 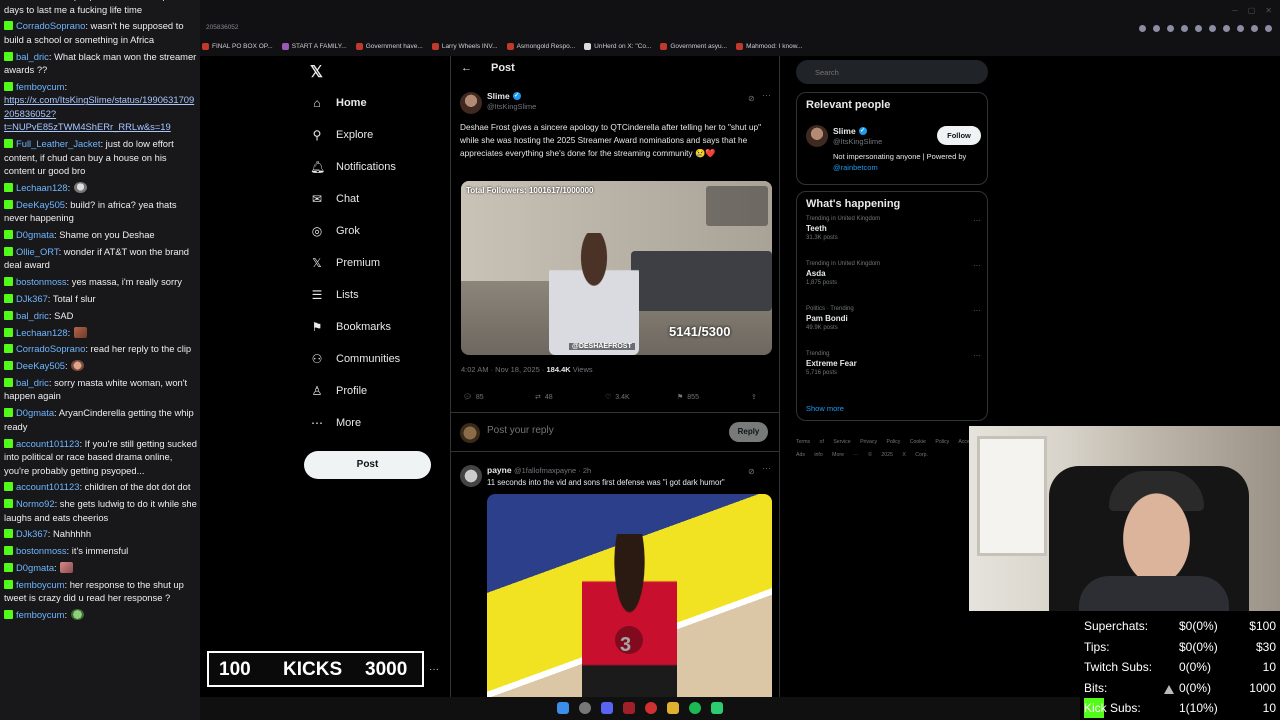 I want to click on x-logo: 𝕏, so click(x=316, y=72).